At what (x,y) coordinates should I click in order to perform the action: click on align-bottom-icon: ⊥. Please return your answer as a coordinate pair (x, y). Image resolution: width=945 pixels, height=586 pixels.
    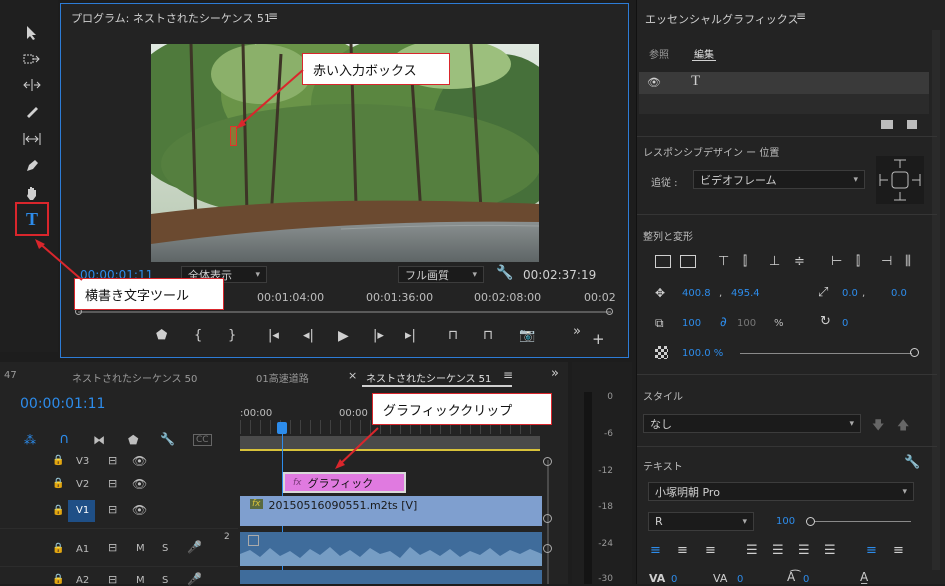
    Looking at the image, I should click on (774, 261).